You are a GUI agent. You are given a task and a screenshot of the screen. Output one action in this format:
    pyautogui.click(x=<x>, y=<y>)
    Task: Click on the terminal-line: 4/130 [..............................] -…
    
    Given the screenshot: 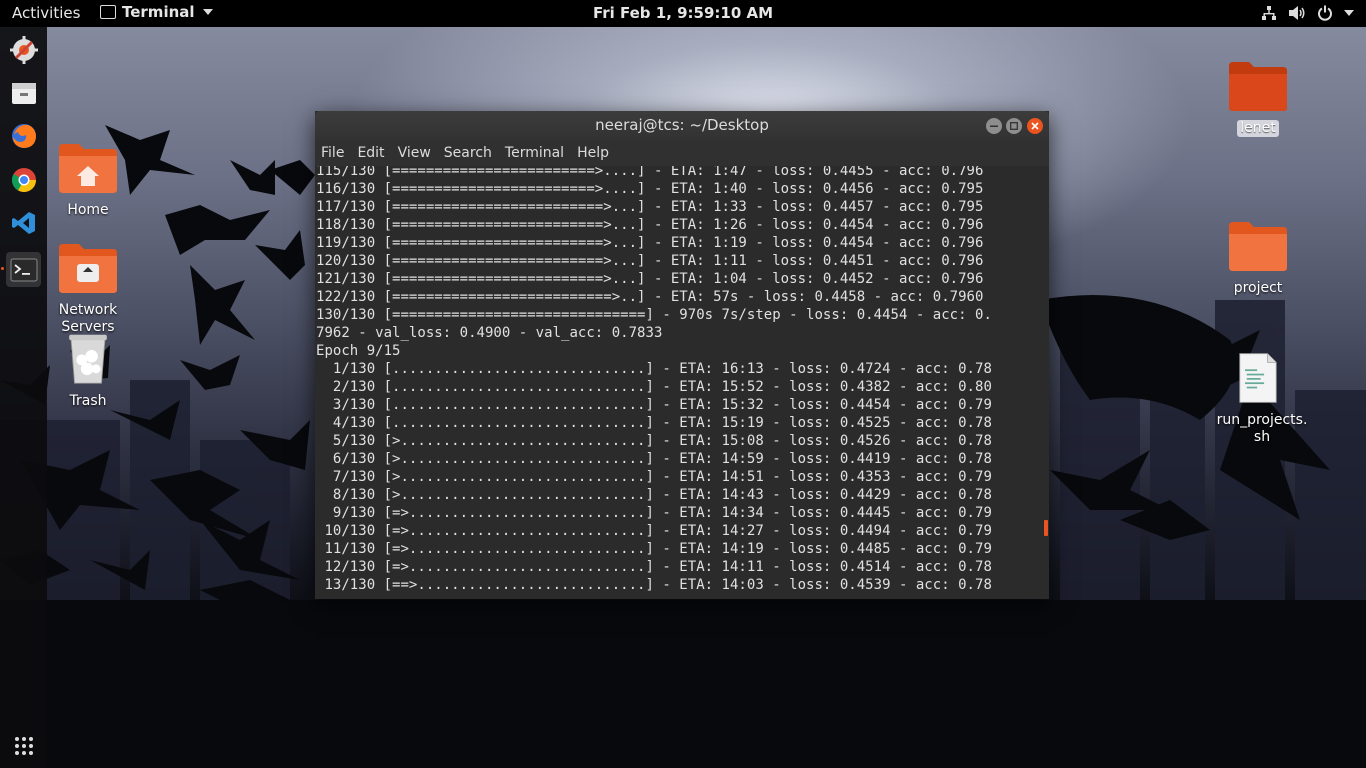 What is the action you would take?
    pyautogui.click(x=654, y=423)
    